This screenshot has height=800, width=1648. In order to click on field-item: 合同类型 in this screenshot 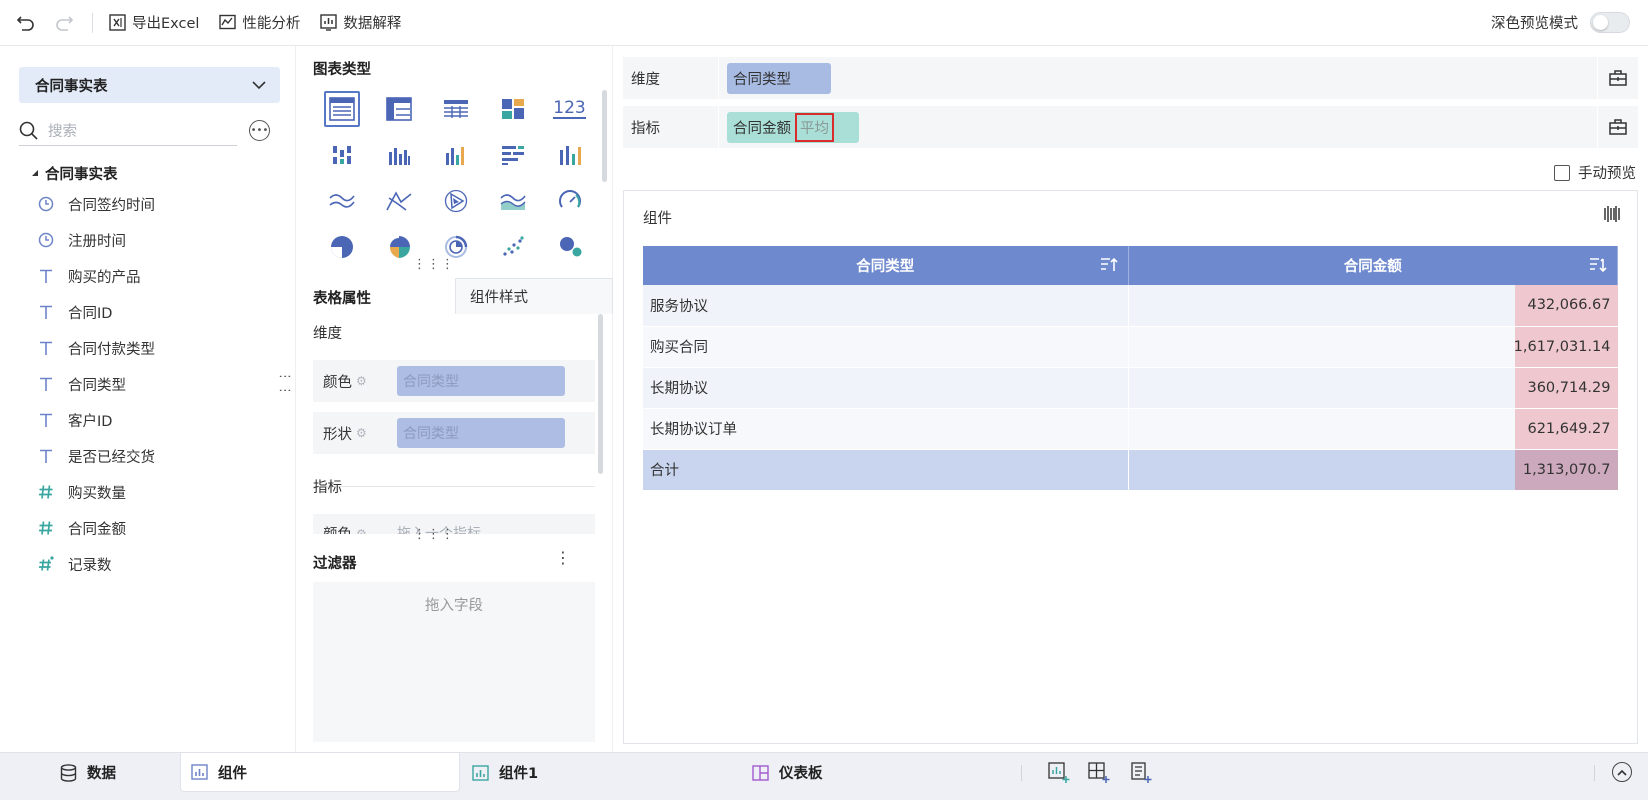, I will do `click(95, 384)`.